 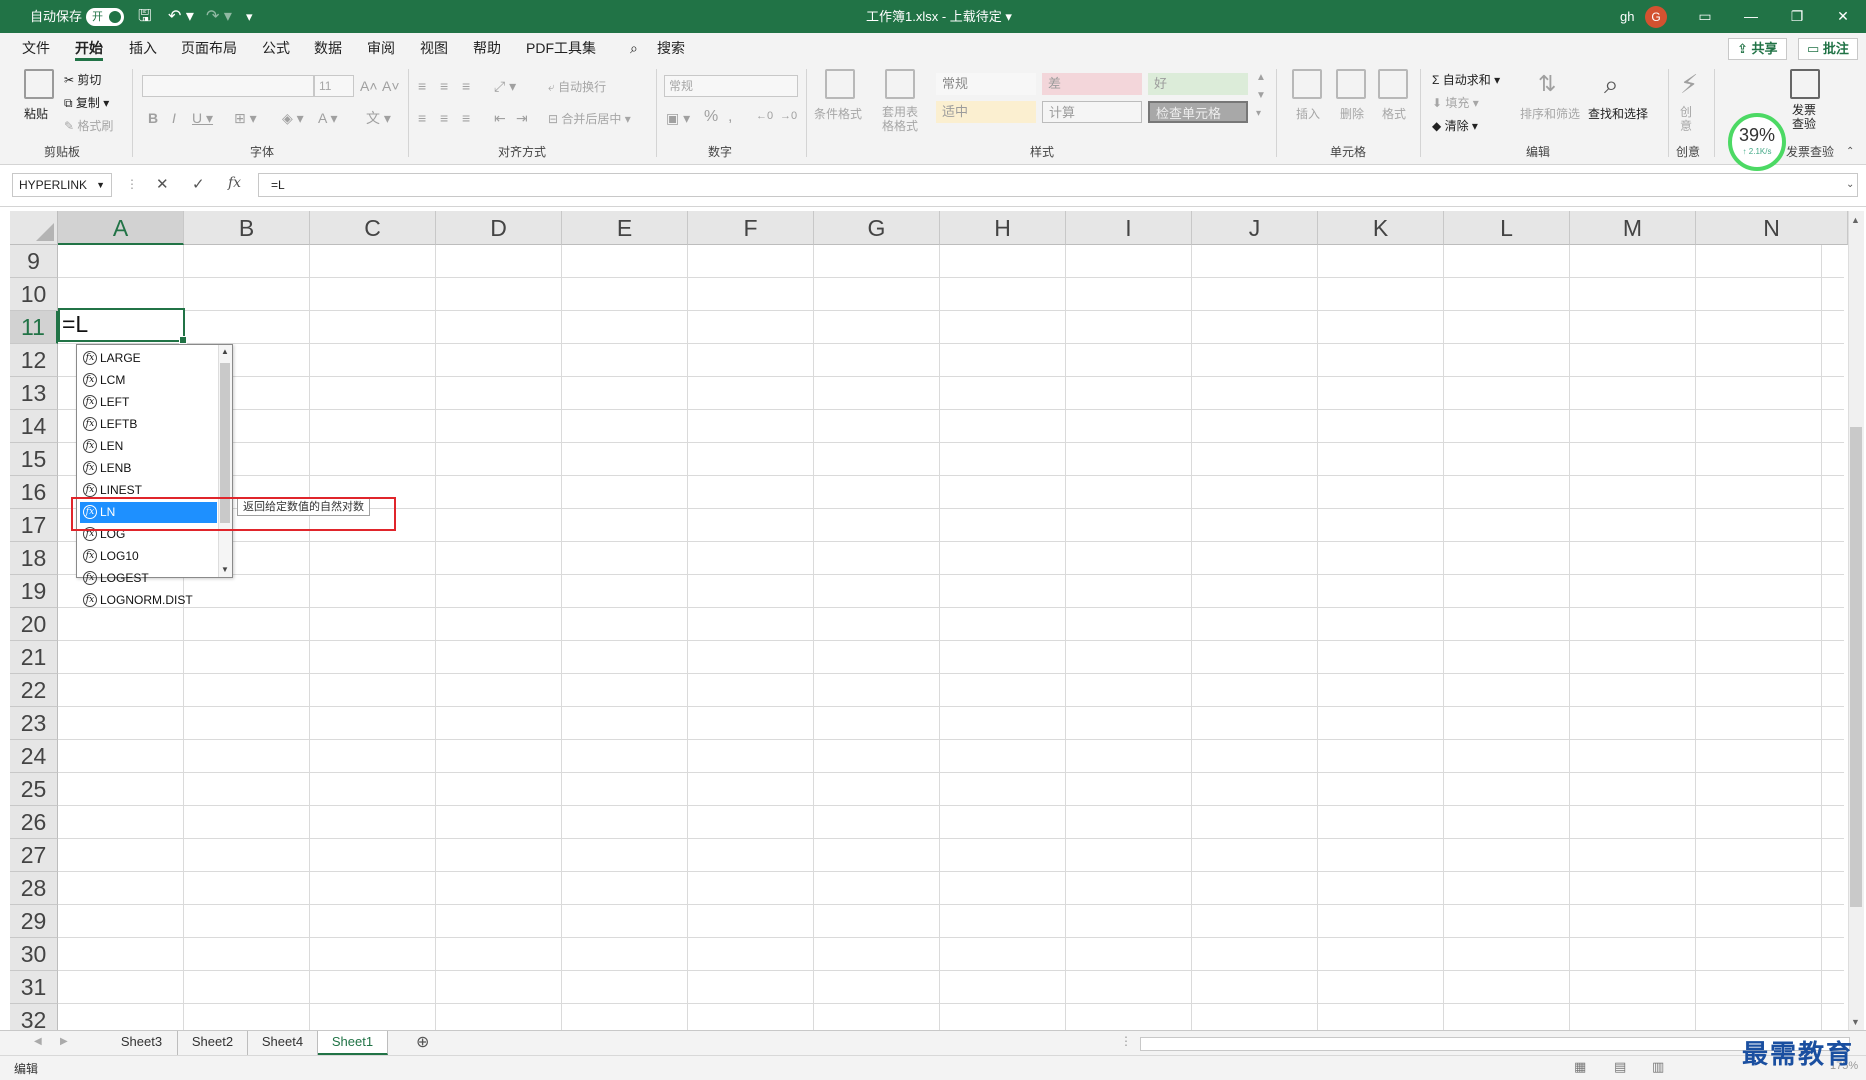 I want to click on font-size-input: 11, so click(x=334, y=86).